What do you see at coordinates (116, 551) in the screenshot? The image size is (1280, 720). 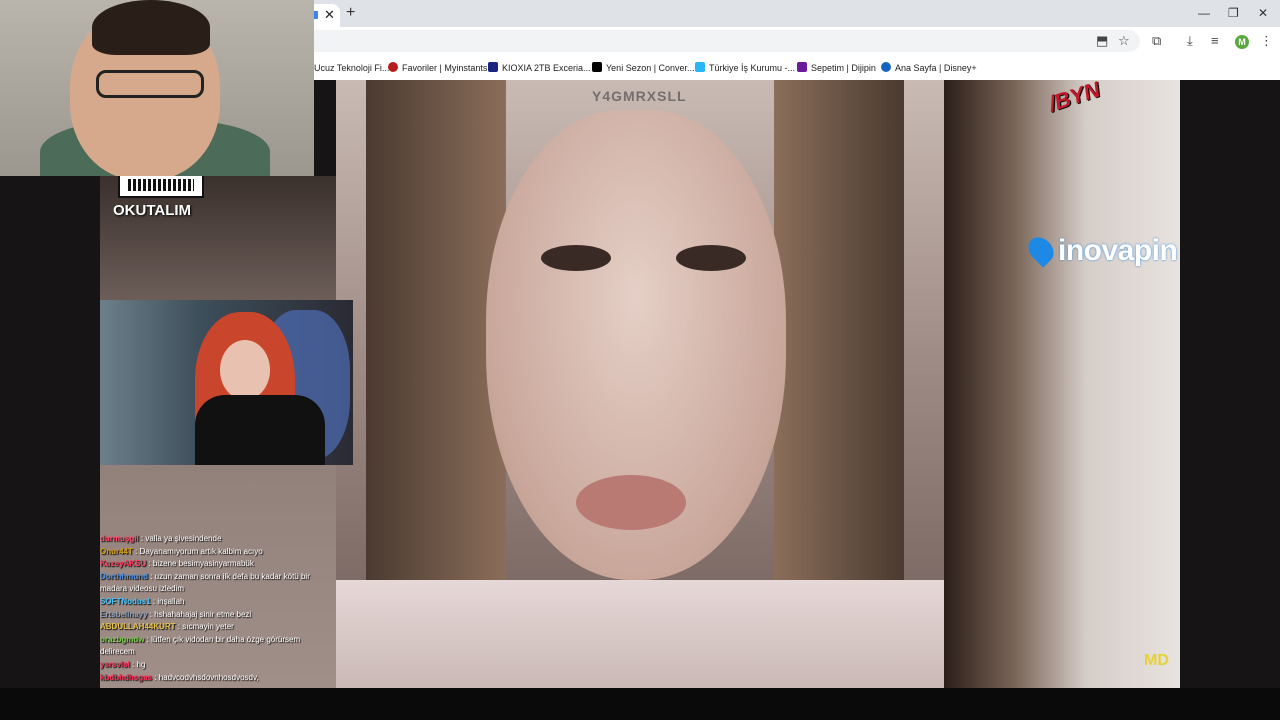 I see `chat-username: Onur44T` at bounding box center [116, 551].